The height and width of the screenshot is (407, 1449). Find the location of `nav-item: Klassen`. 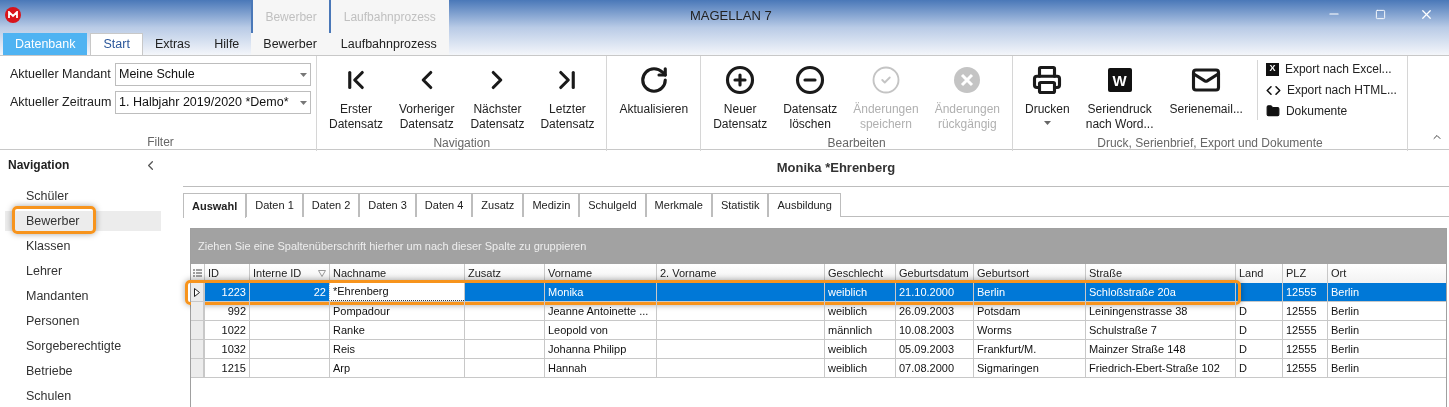

nav-item: Klassen is located at coordinates (83, 246).